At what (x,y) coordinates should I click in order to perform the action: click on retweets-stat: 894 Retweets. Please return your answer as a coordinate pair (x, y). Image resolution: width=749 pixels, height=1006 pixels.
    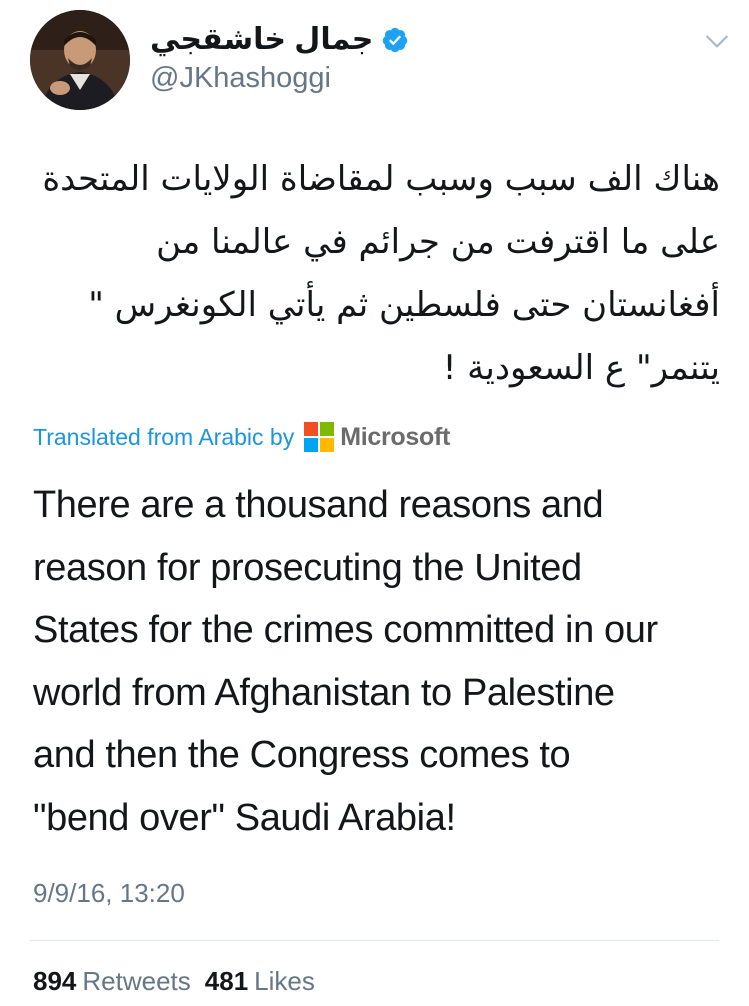
    Looking at the image, I should click on (112, 981).